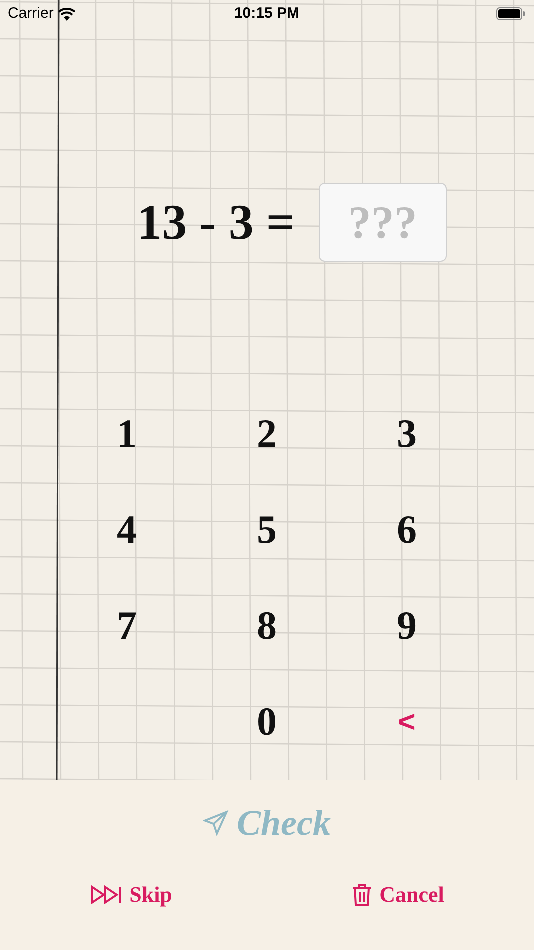 Image resolution: width=534 pixels, height=950 pixels. What do you see at coordinates (106, 894) in the screenshot?
I see `fast-forward-icon` at bounding box center [106, 894].